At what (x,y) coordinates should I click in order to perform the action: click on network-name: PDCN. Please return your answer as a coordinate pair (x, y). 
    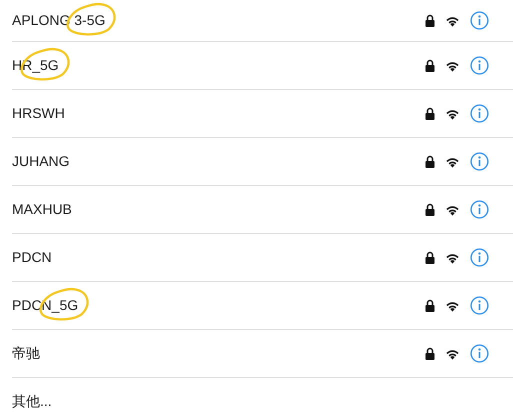
    Looking at the image, I should click on (32, 256).